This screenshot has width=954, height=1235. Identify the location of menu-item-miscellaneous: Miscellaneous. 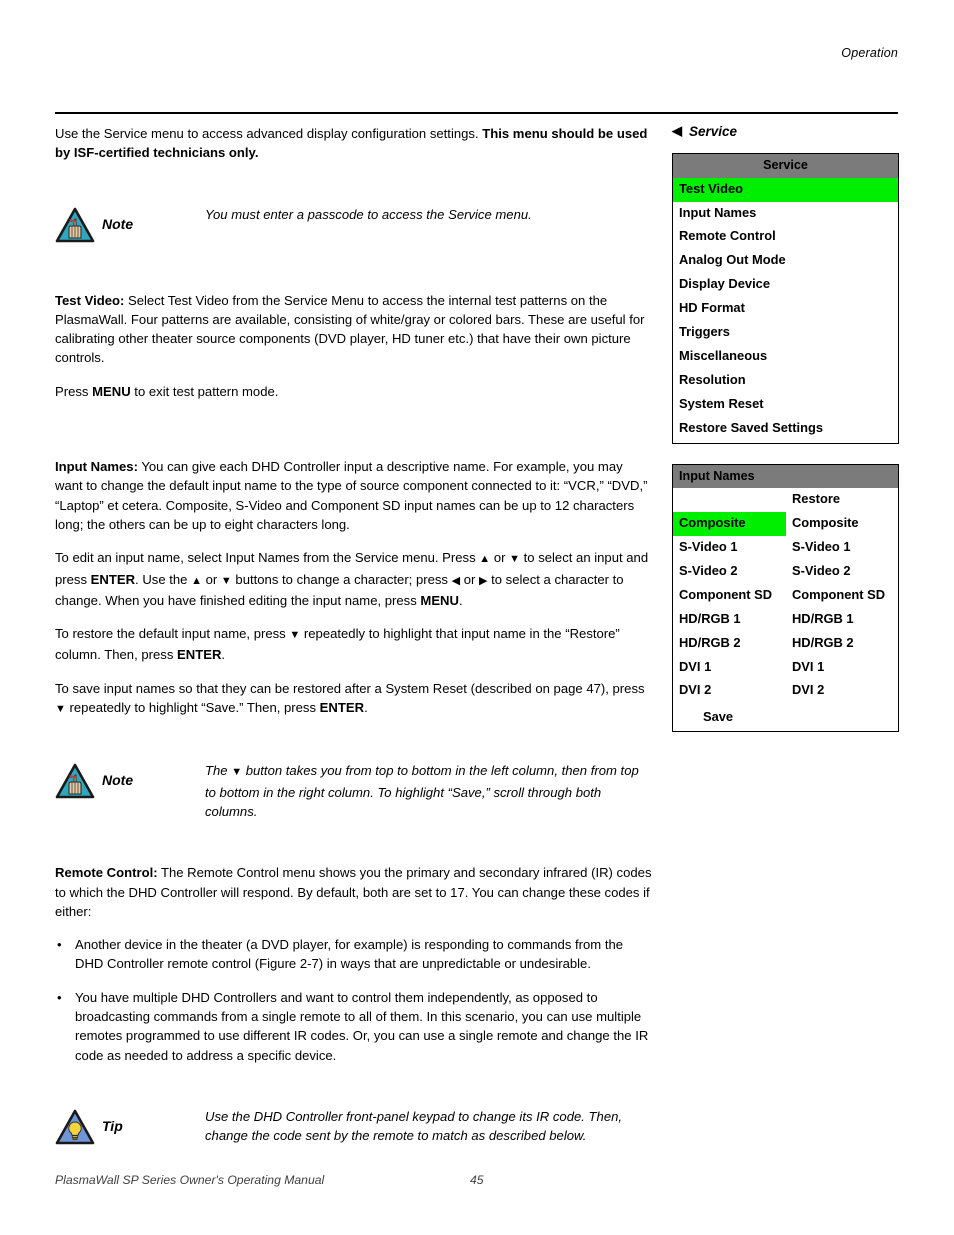
(785, 357).